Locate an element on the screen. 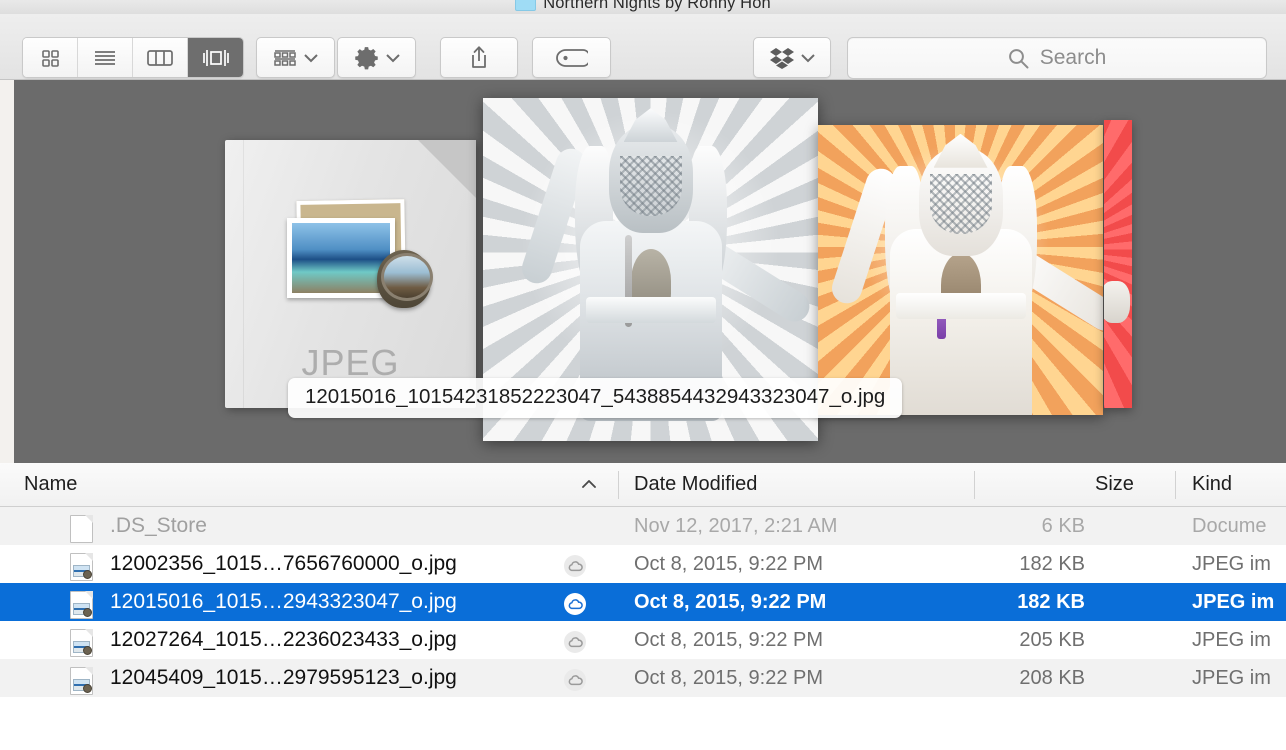 The height and width of the screenshot is (750, 1286). file-name-cell: 12015016_1015…2943323047_o.jpg is located at coordinates (283, 602).